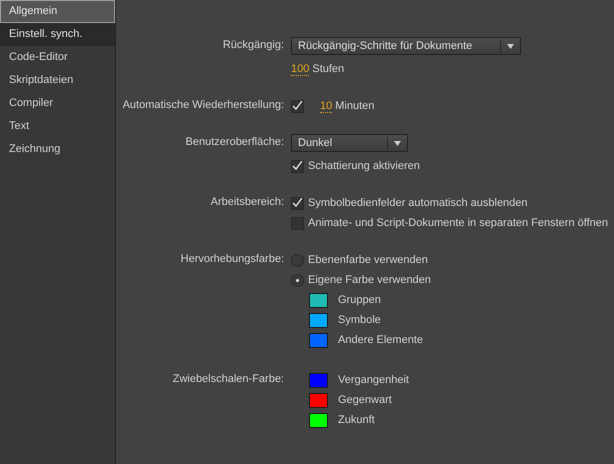 This screenshot has width=614, height=464. Describe the element at coordinates (57, 80) in the screenshot. I see `sidebar-item: Skriptdateien` at that location.